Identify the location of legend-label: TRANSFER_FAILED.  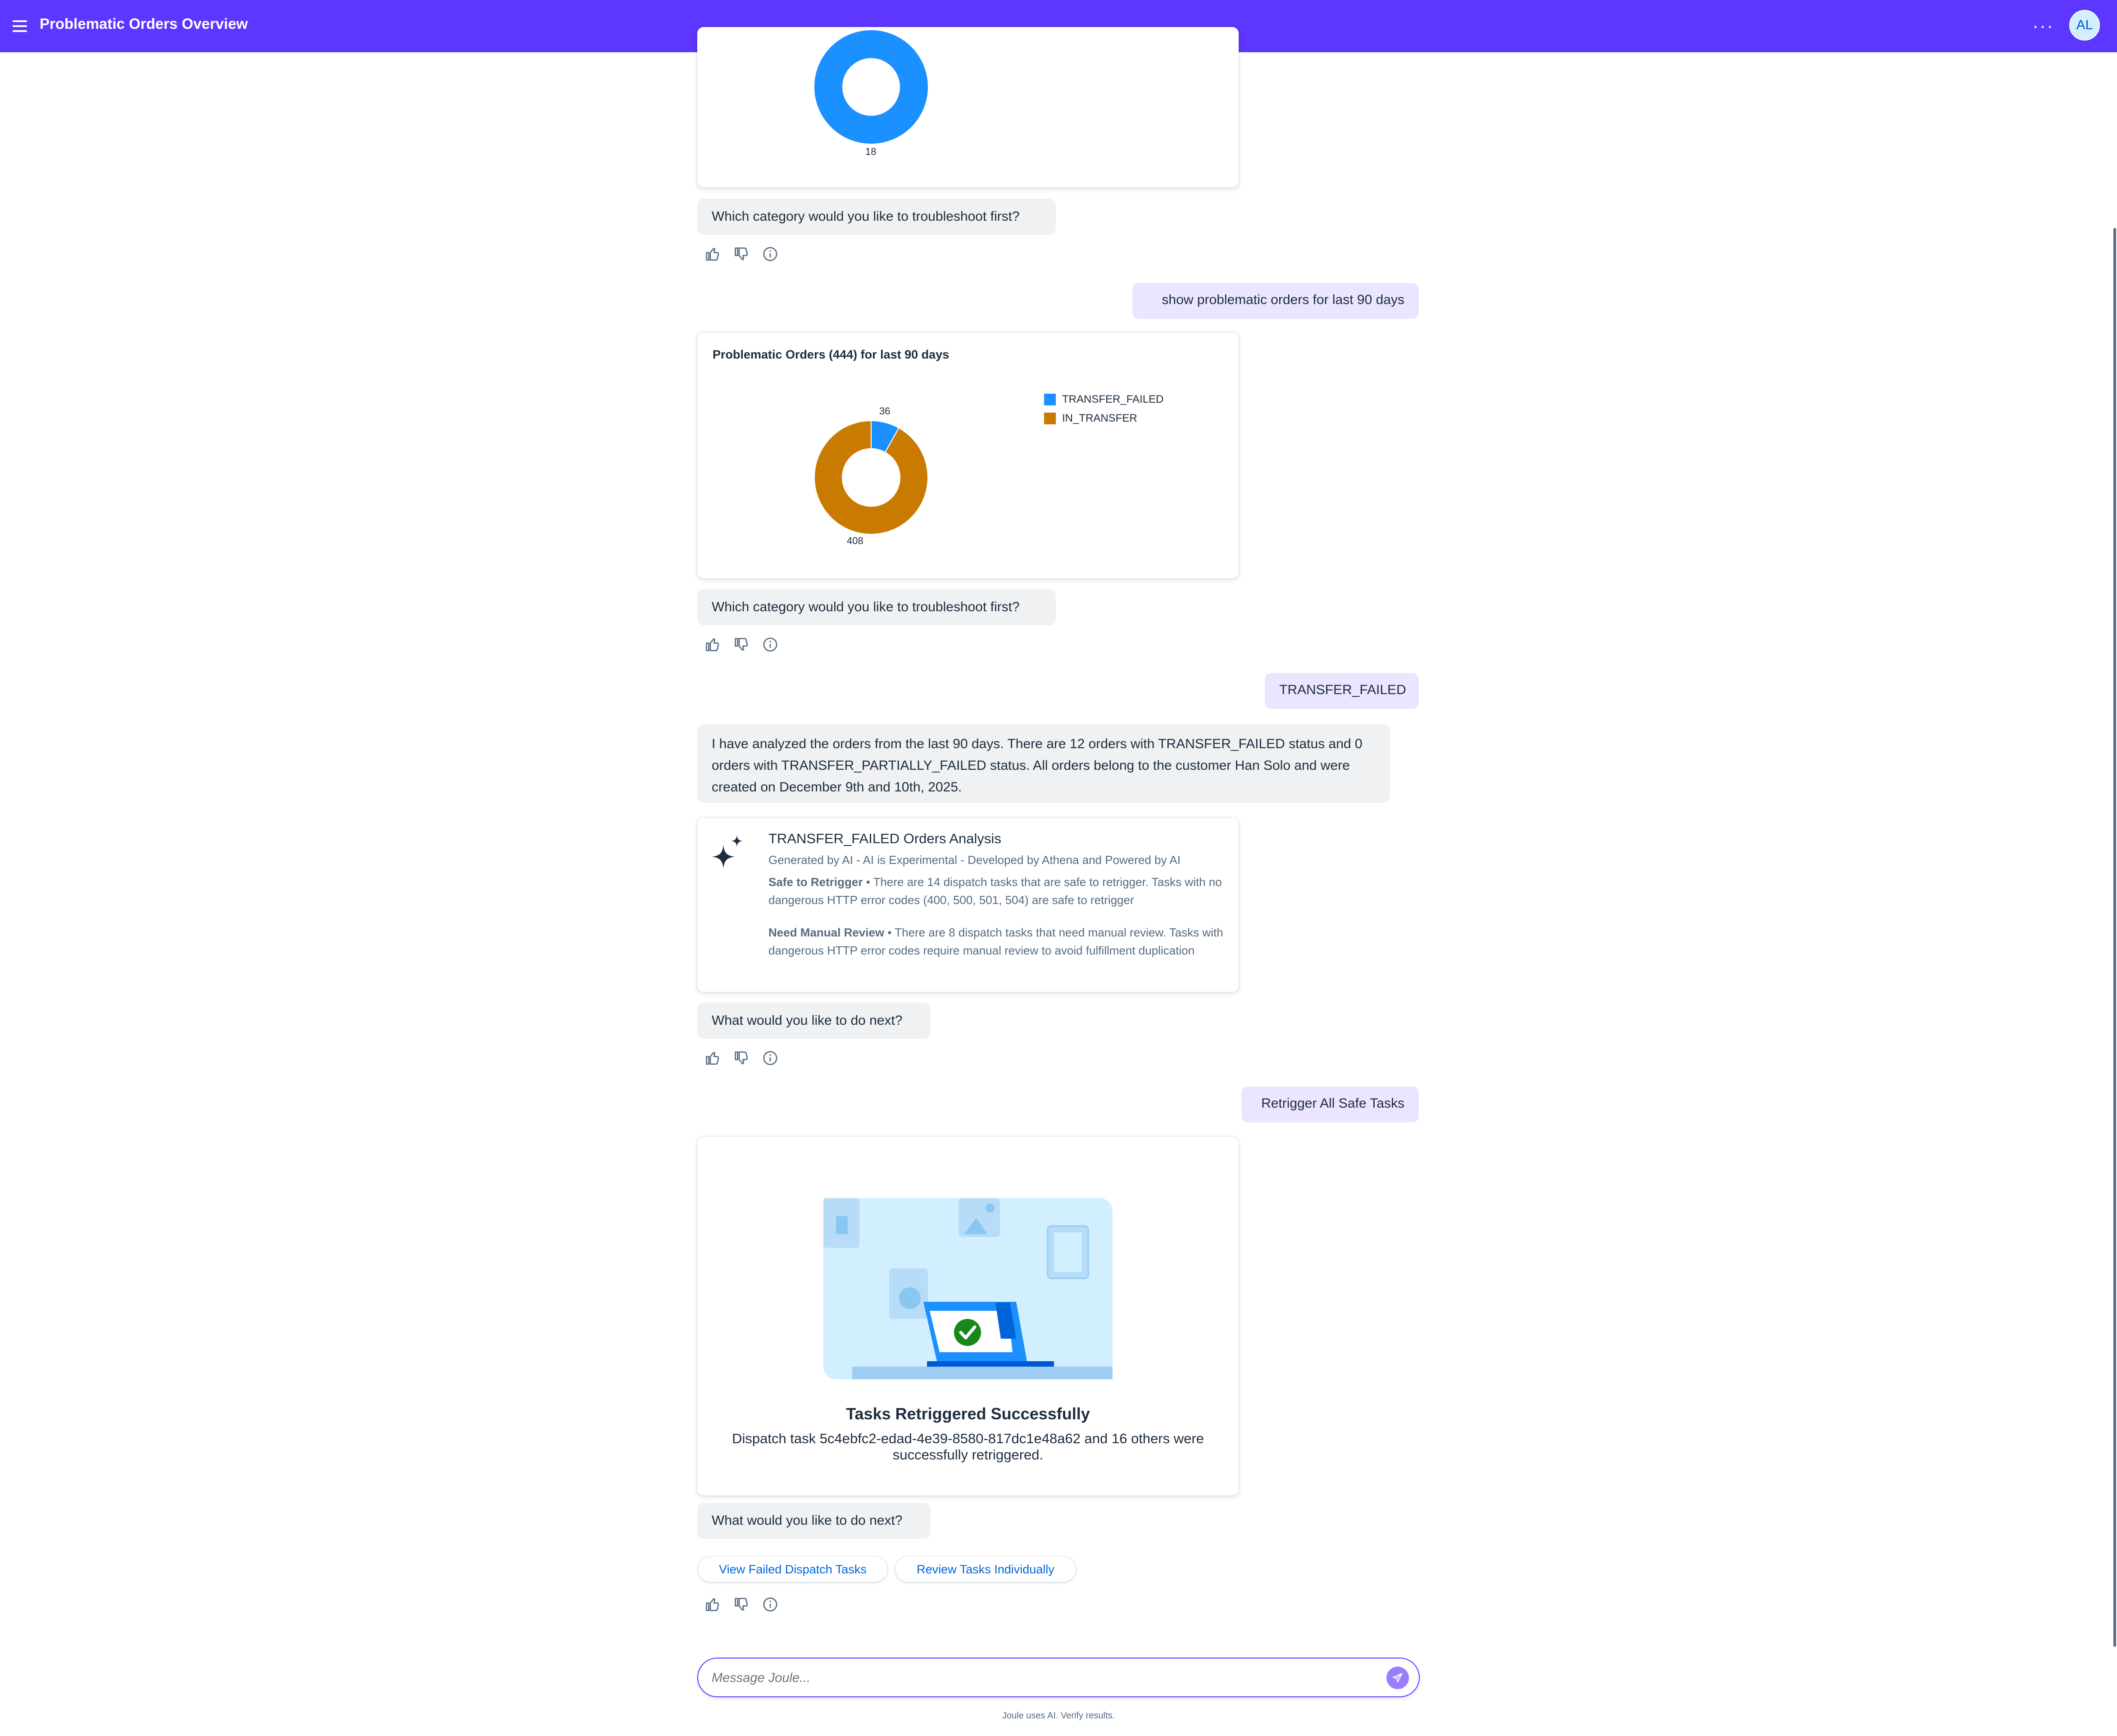
(1113, 399).